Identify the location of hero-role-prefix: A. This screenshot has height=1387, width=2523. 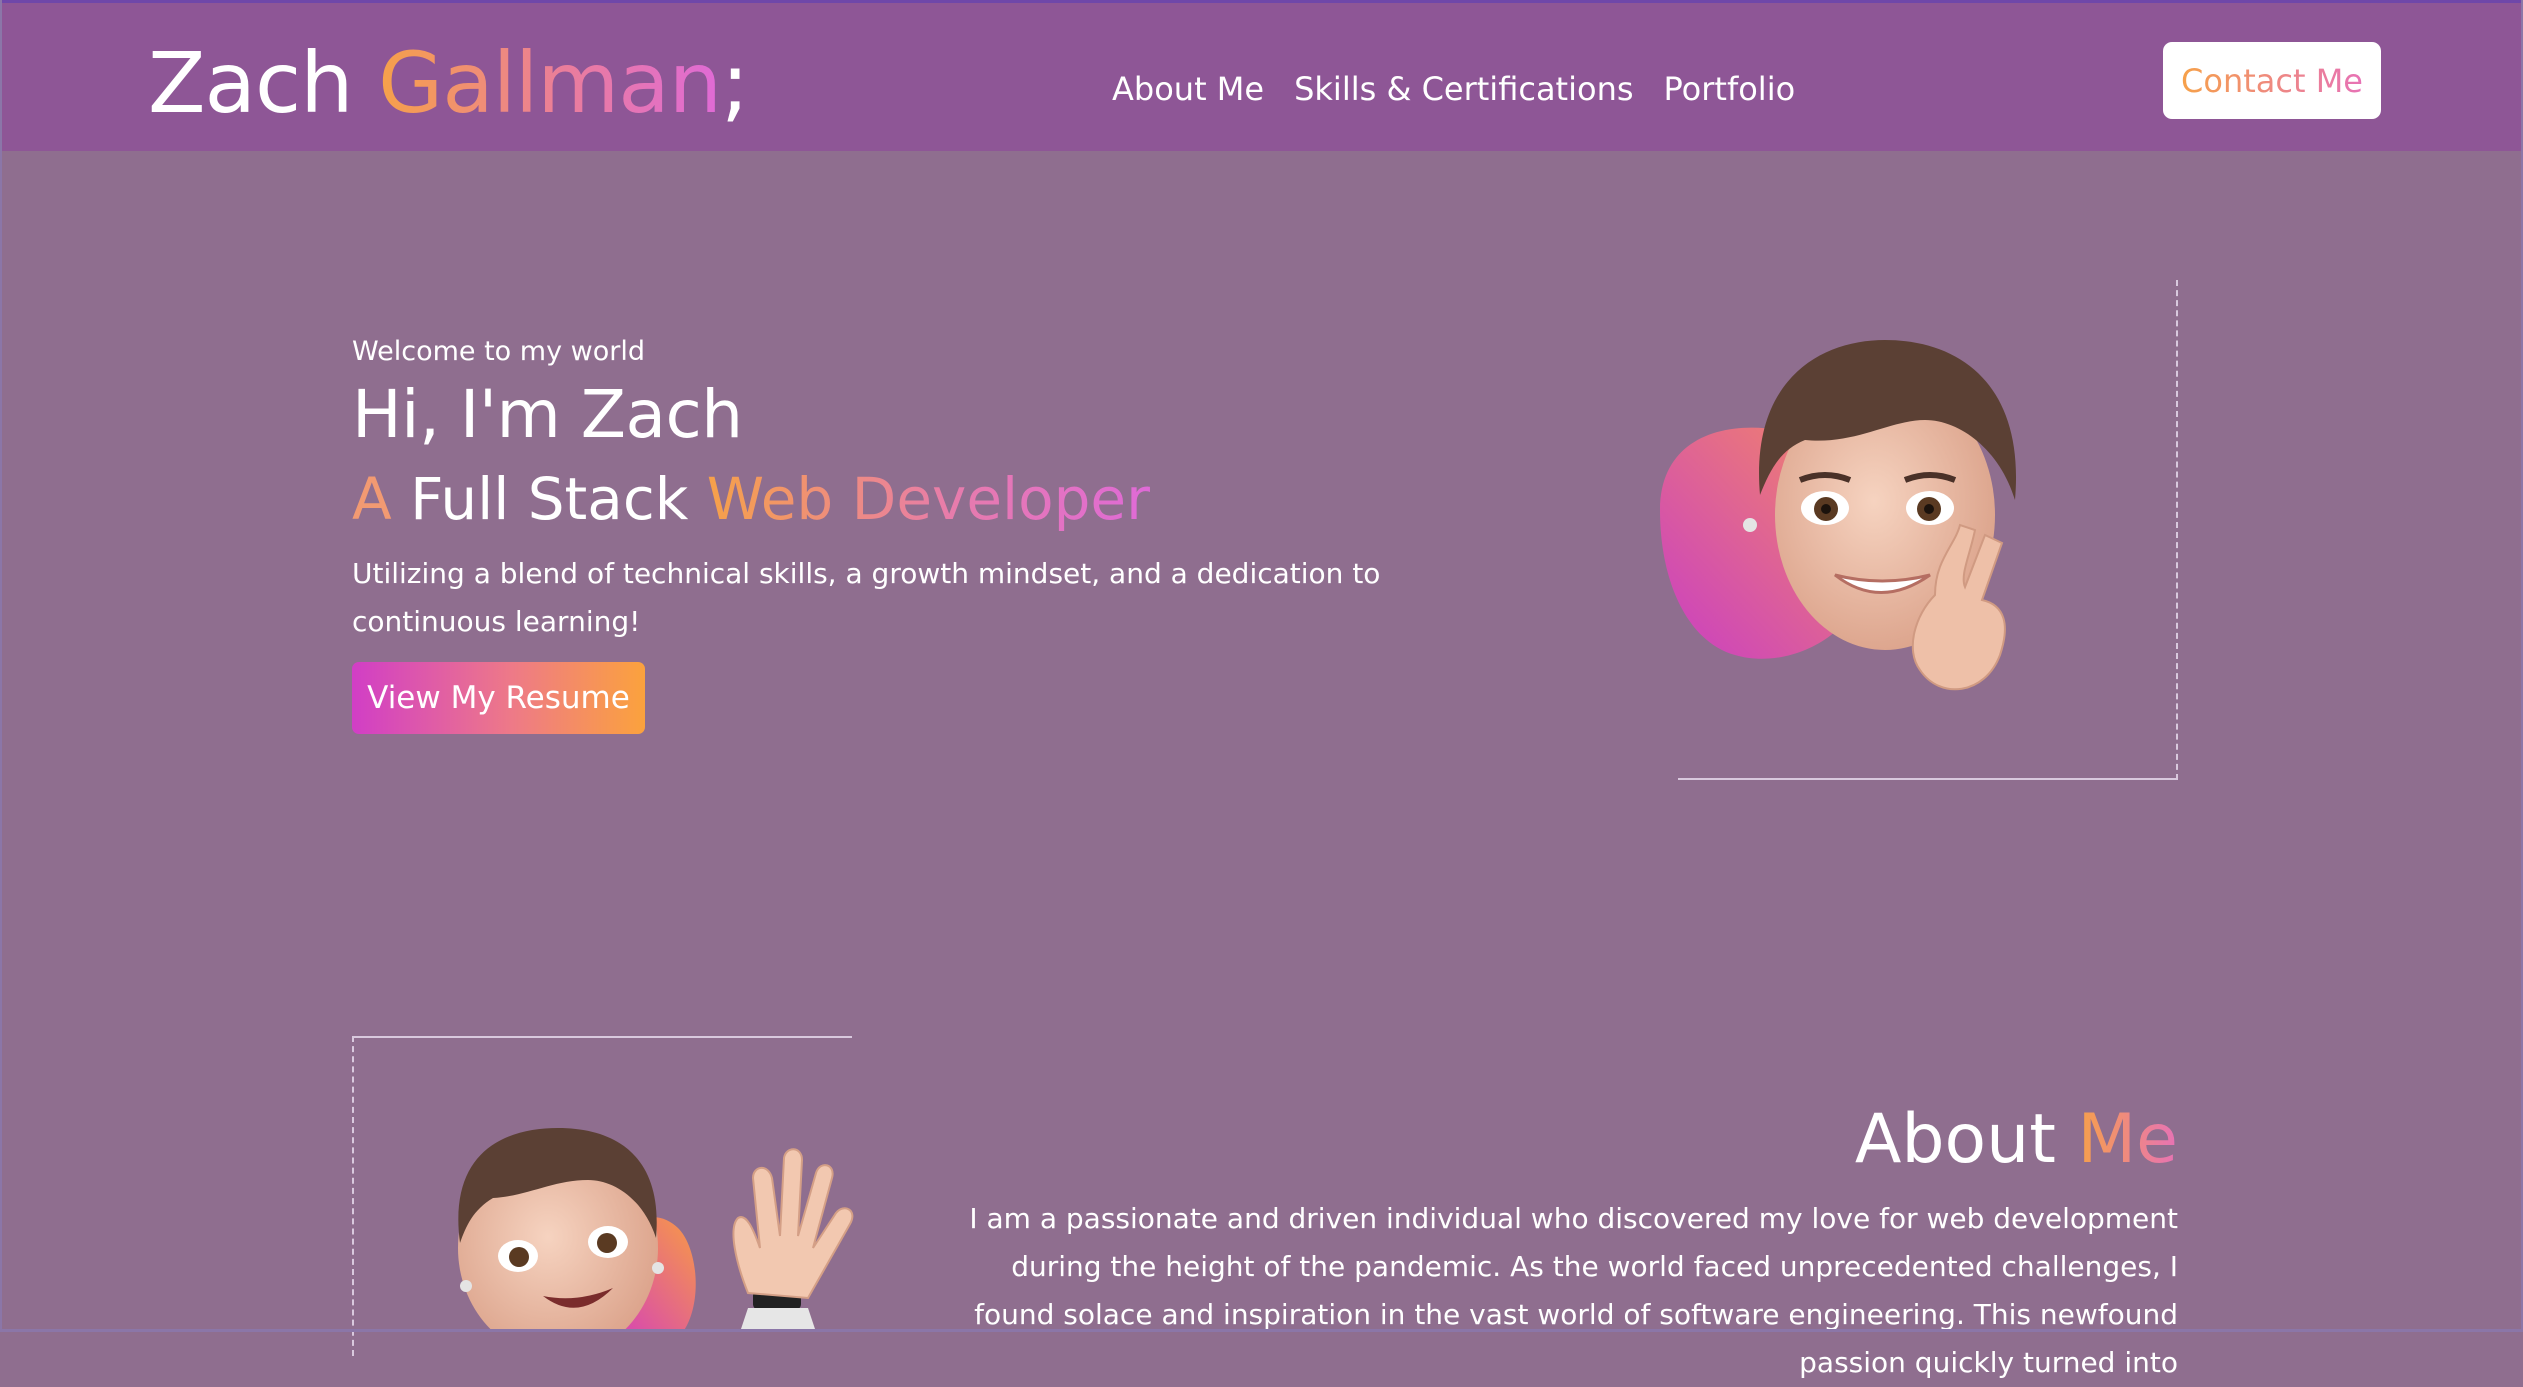
(372, 499).